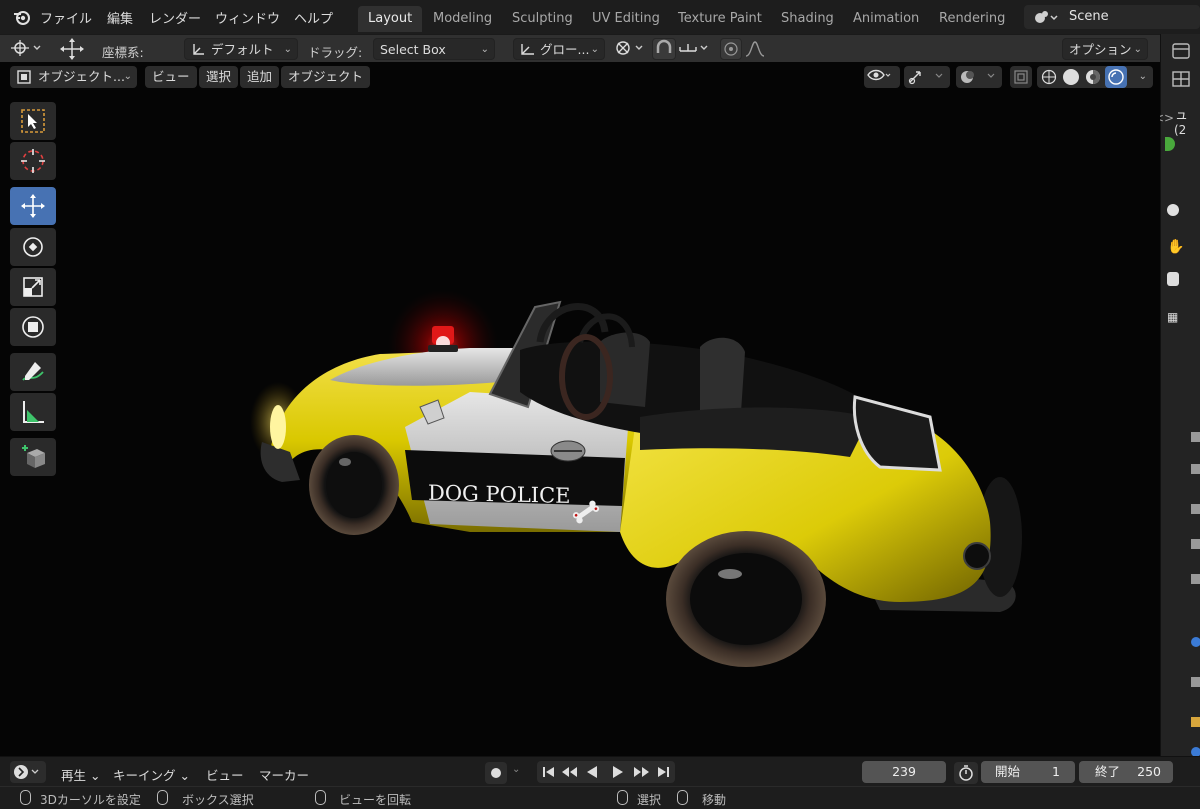  I want to click on annotate-tool, so click(33, 372).